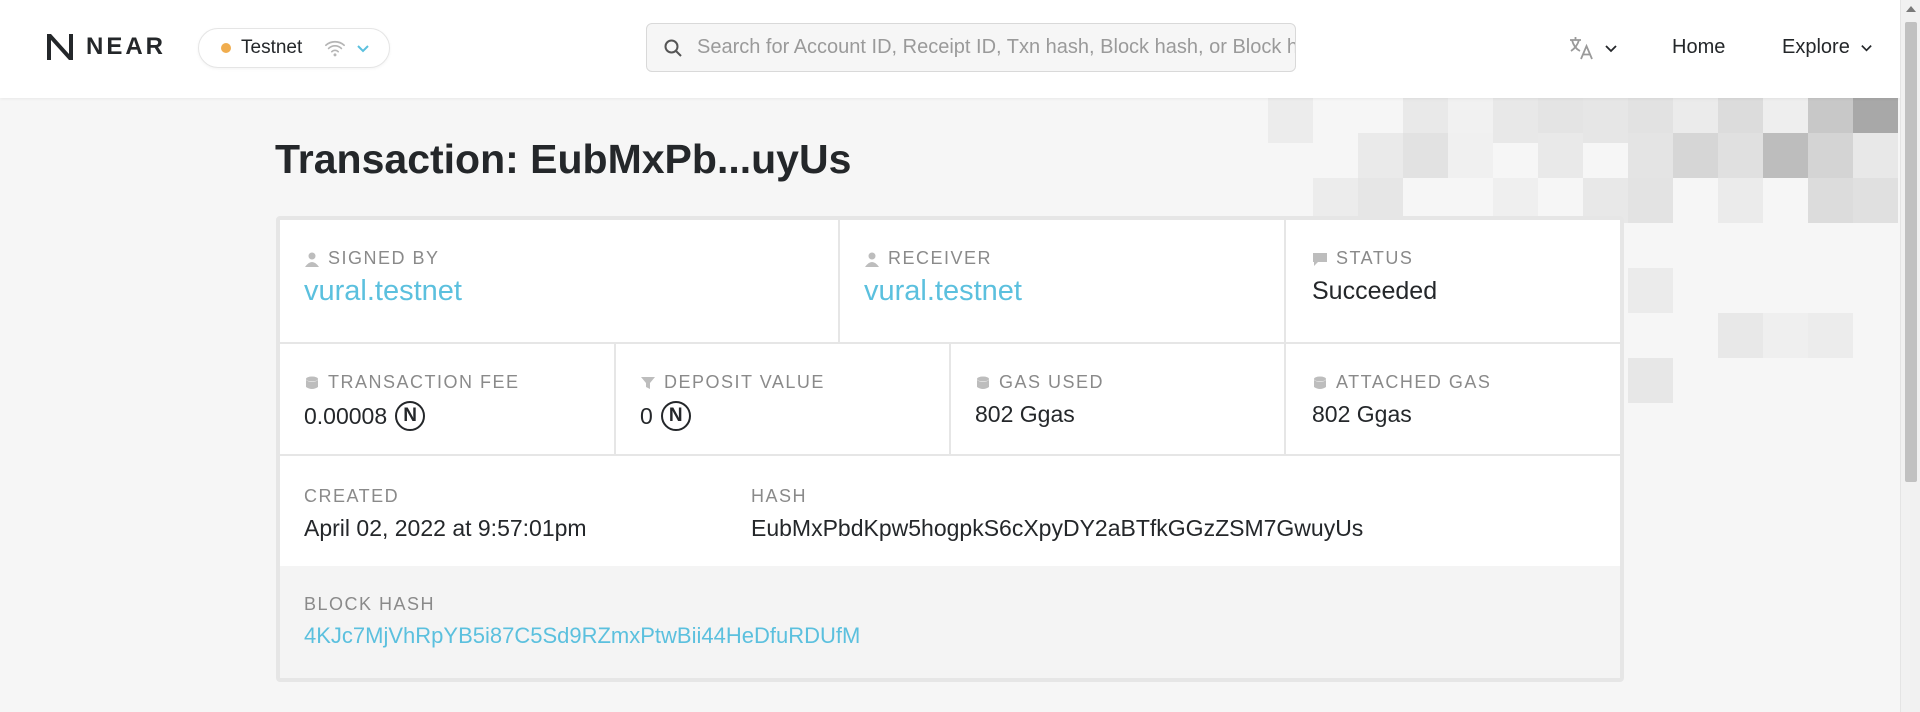 The image size is (1920, 712). What do you see at coordinates (226, 48) in the screenshot?
I see `network-status-dot` at bounding box center [226, 48].